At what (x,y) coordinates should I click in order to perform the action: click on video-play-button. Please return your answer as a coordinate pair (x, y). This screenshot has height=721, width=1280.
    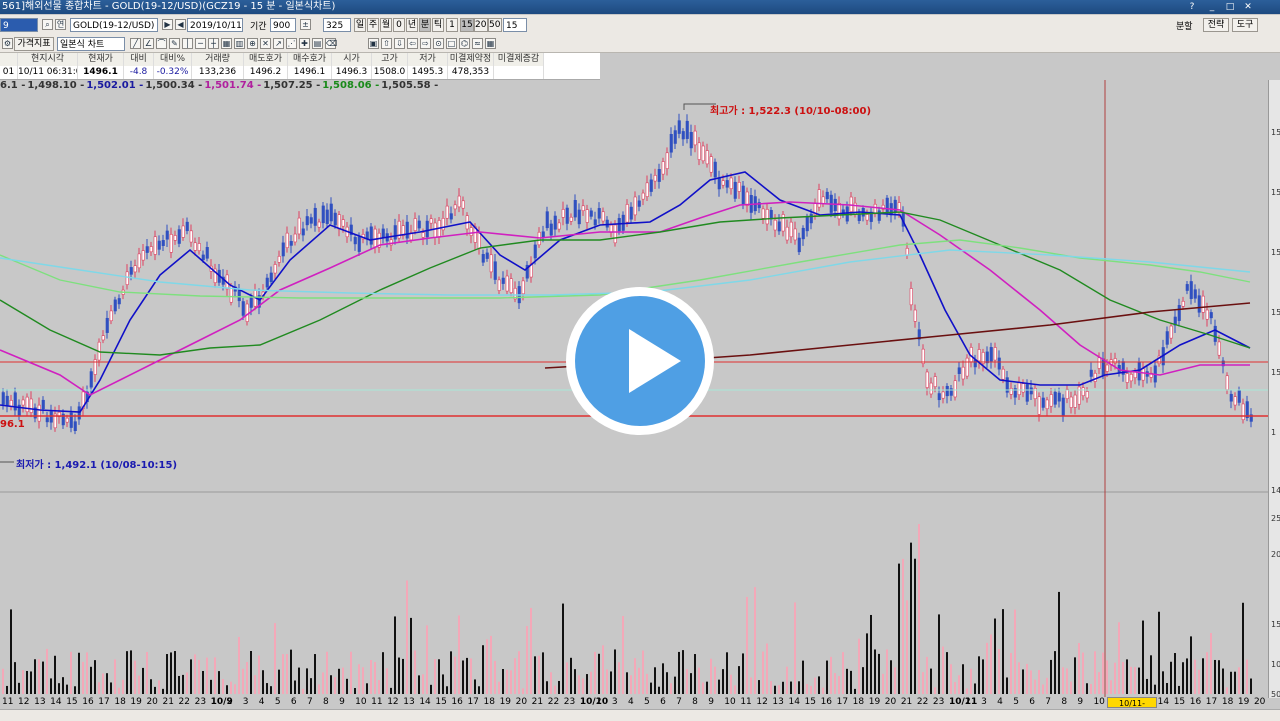
    Looking at the image, I should click on (640, 361).